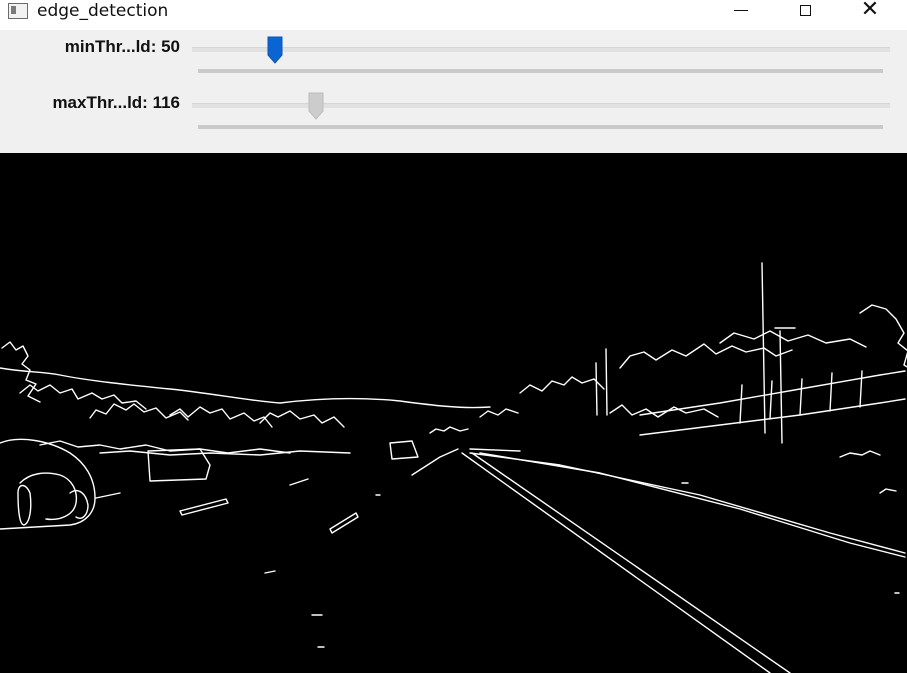 The width and height of the screenshot is (907, 673). What do you see at coordinates (18, 11) in the screenshot?
I see `app-window-icon` at bounding box center [18, 11].